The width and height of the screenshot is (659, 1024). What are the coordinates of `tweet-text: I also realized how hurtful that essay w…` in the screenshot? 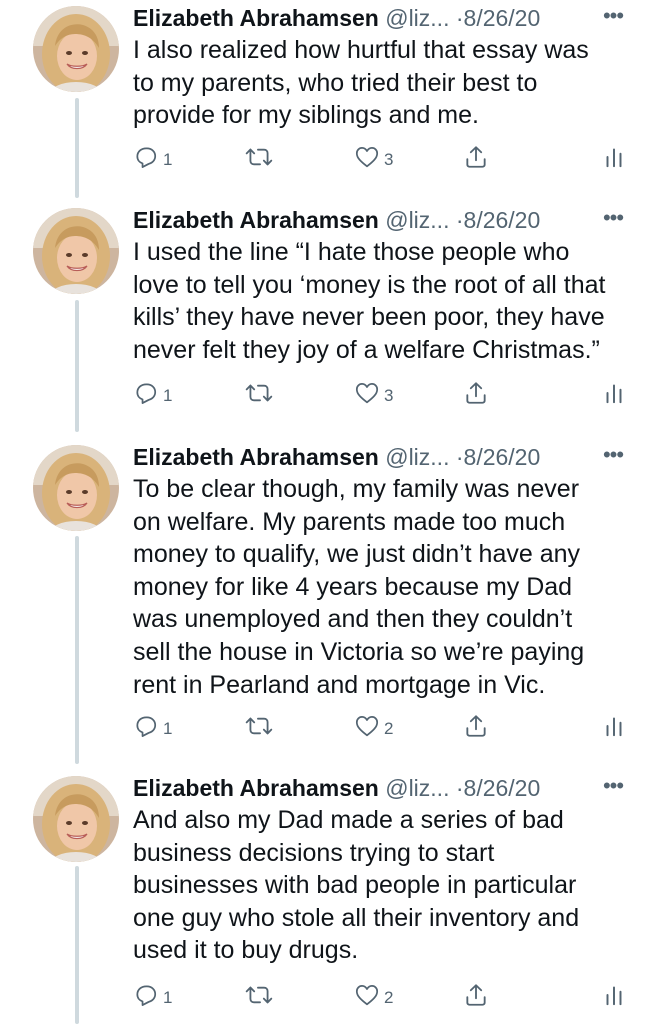 It's located at (361, 83).